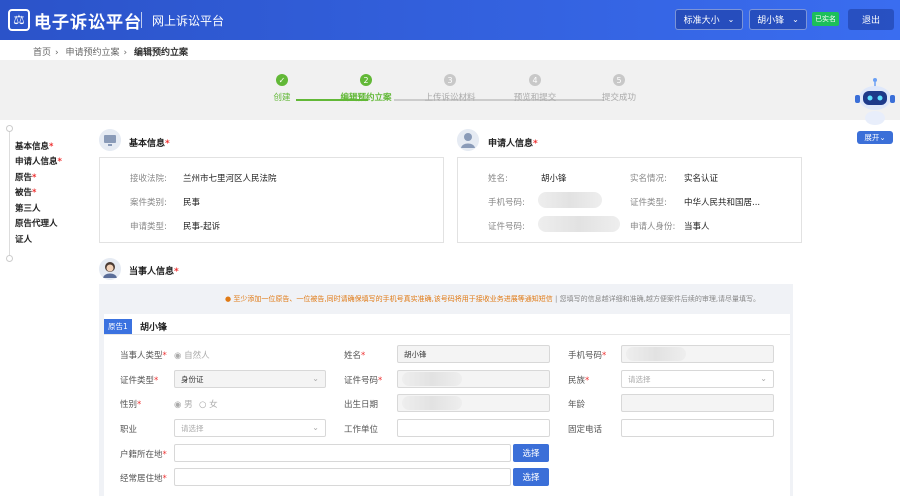 Image resolution: width=900 pixels, height=496 pixels. Describe the element at coordinates (250, 379) in the screenshot. I see `idtype-select: 身份证 ⌄` at that location.